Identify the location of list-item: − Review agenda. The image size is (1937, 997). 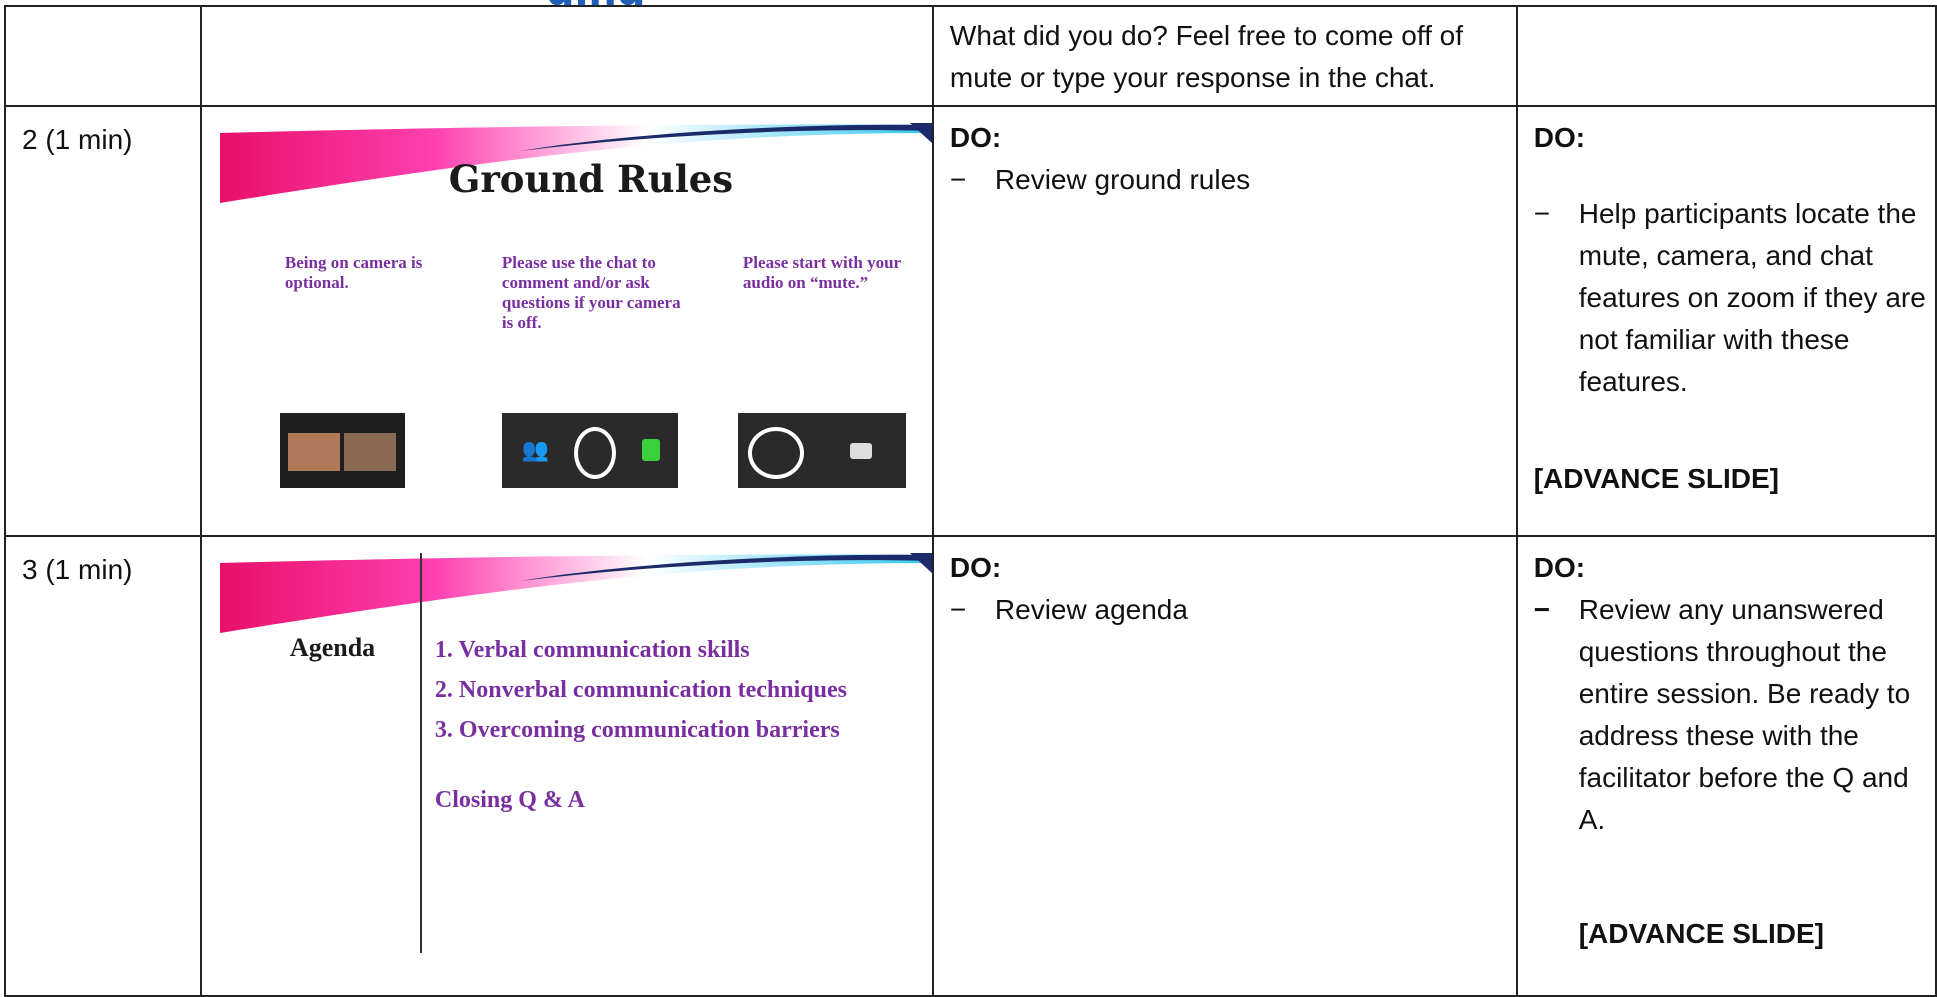
(1225, 610).